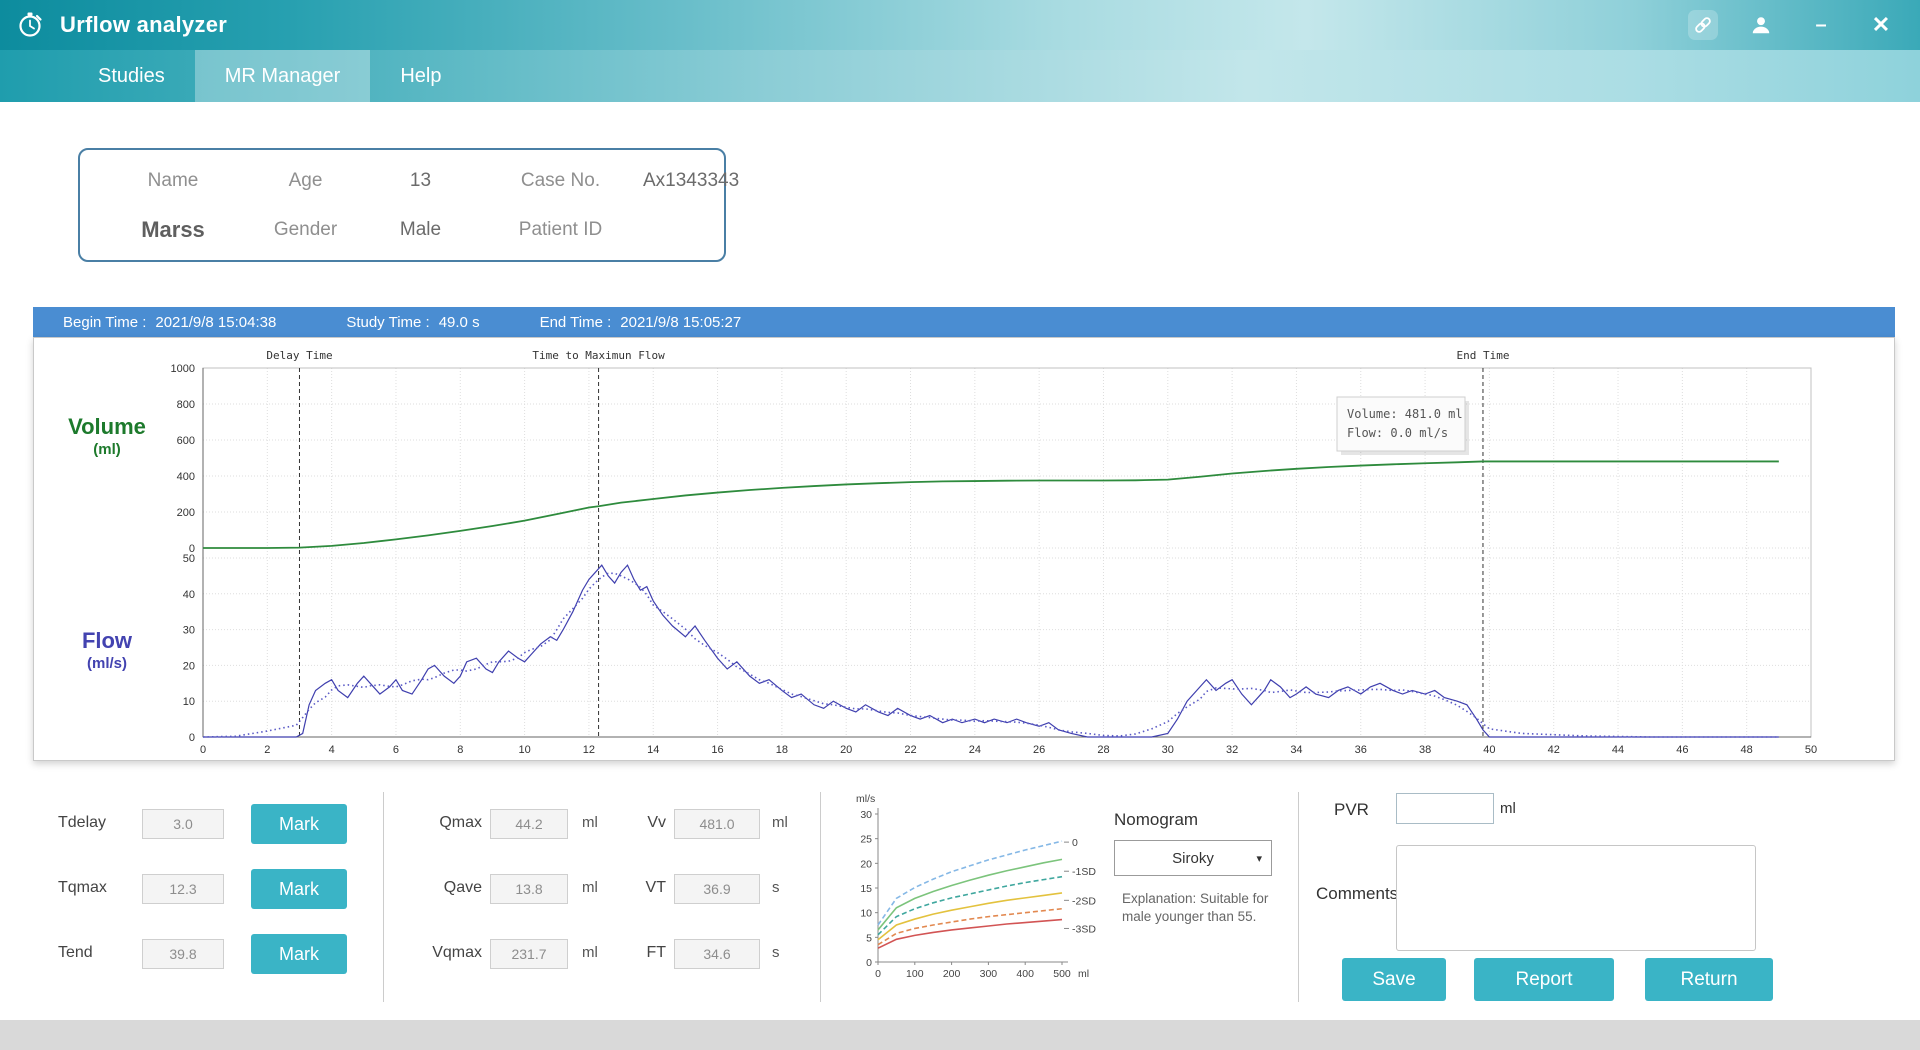 This screenshot has height=1050, width=1920. I want to click on svg-text: 8, so click(460, 750).